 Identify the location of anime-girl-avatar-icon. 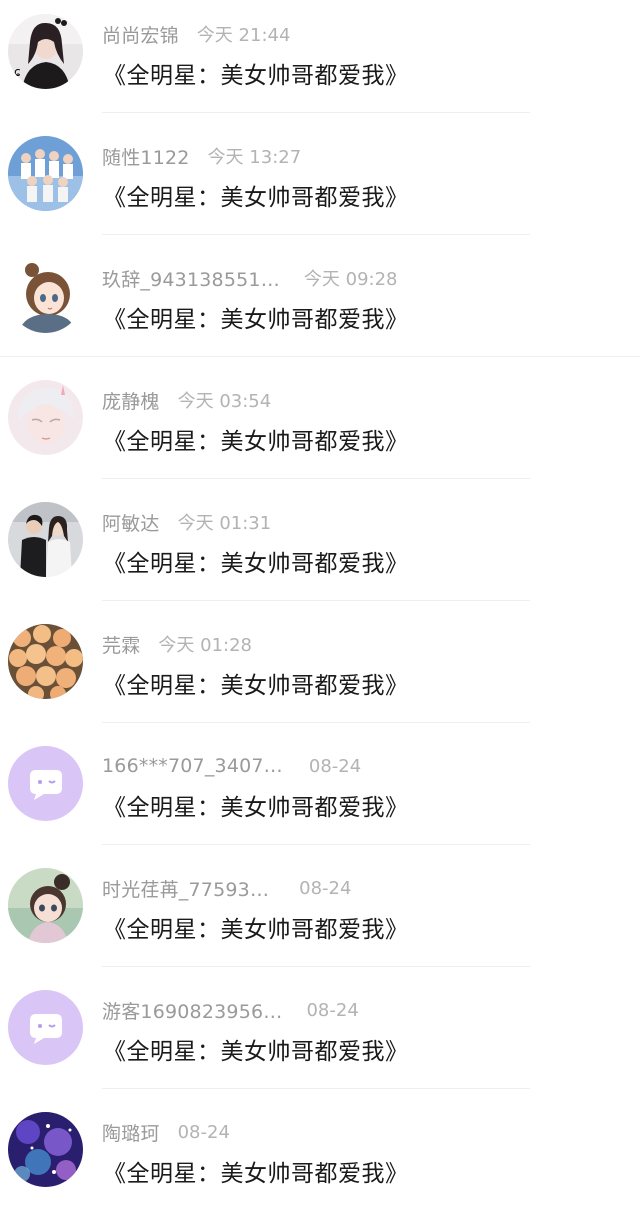
(45, 295).